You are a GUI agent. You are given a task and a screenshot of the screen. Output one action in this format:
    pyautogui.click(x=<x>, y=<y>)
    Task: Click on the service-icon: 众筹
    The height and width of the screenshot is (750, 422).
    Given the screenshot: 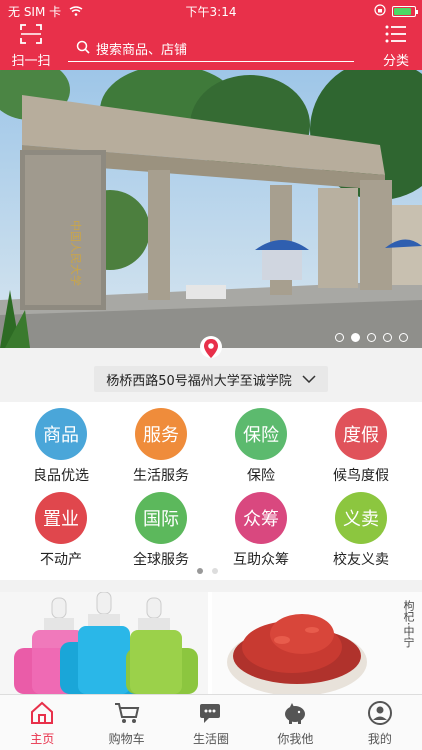 What is the action you would take?
    pyautogui.click(x=261, y=518)
    